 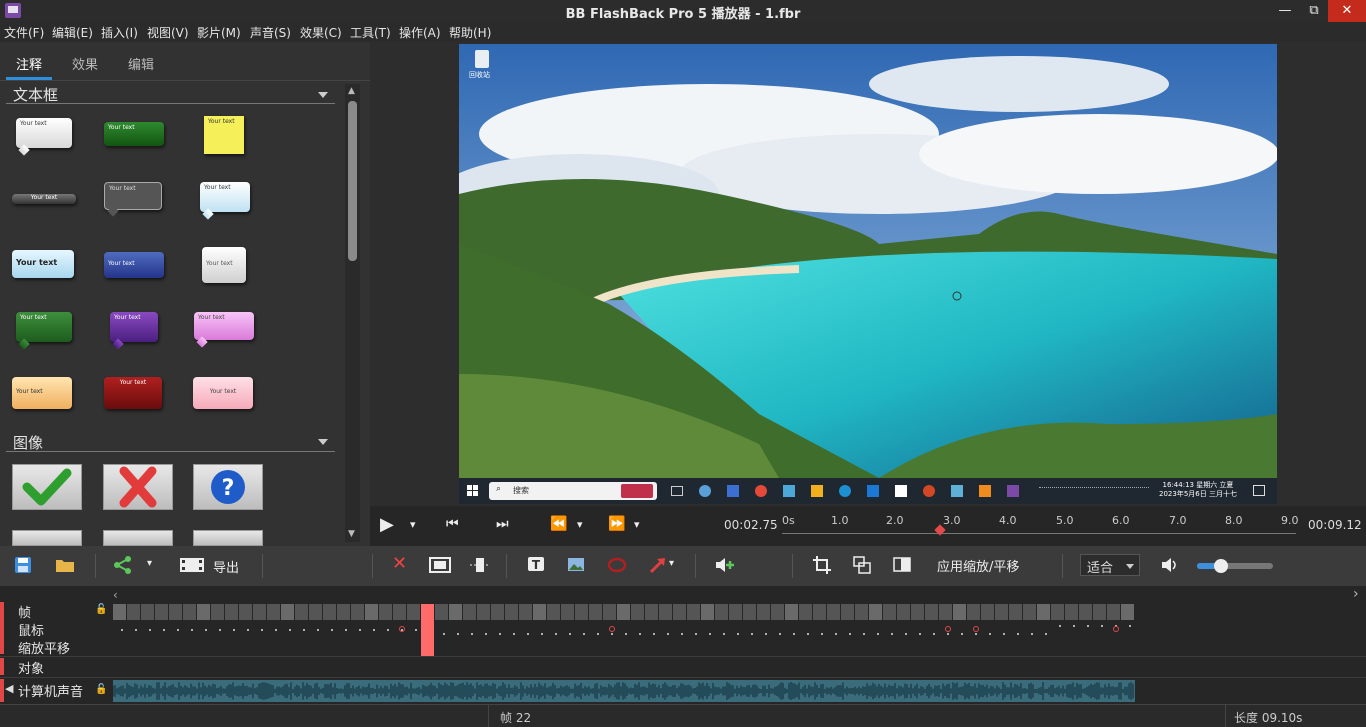 What do you see at coordinates (671, 569) in the screenshot?
I see `arrow-options-icon: ▾` at bounding box center [671, 569].